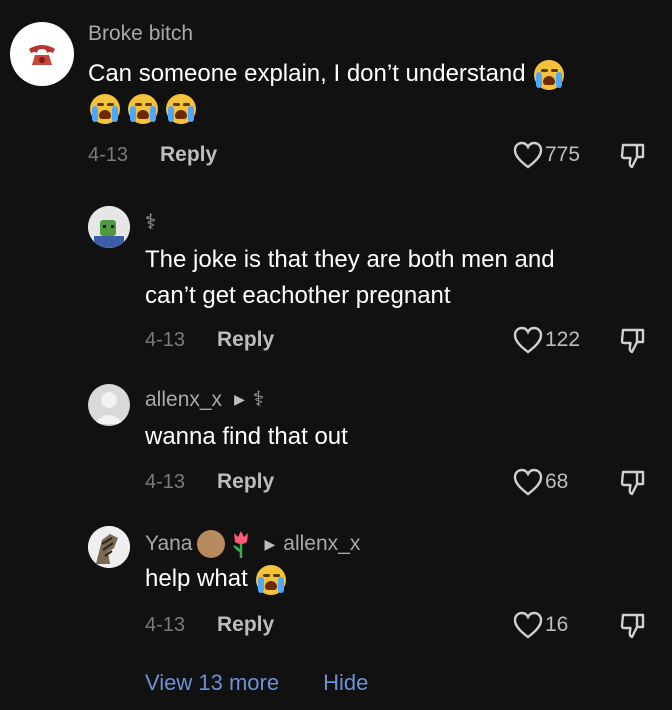 The height and width of the screenshot is (710, 672). What do you see at coordinates (246, 436) in the screenshot?
I see `comment-text: wanna find that out` at bounding box center [246, 436].